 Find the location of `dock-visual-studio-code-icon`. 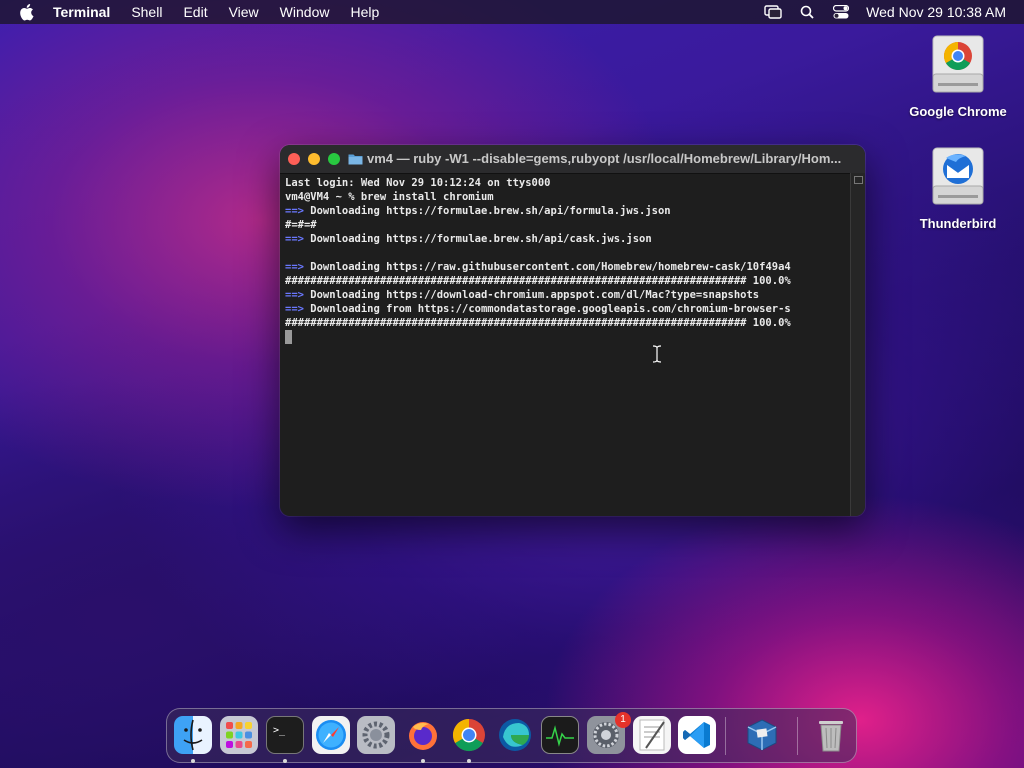

dock-visual-studio-code-icon is located at coordinates (697, 735).